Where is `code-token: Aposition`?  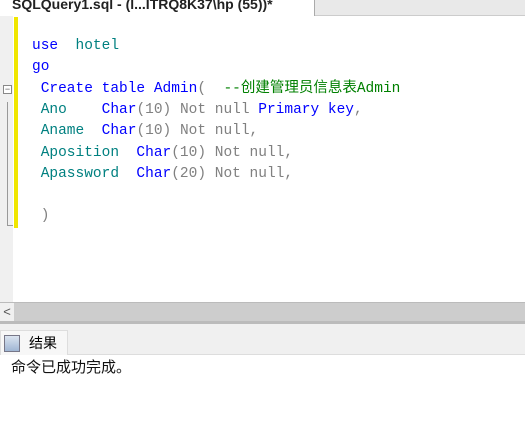 code-token: Aposition is located at coordinates (84, 152).